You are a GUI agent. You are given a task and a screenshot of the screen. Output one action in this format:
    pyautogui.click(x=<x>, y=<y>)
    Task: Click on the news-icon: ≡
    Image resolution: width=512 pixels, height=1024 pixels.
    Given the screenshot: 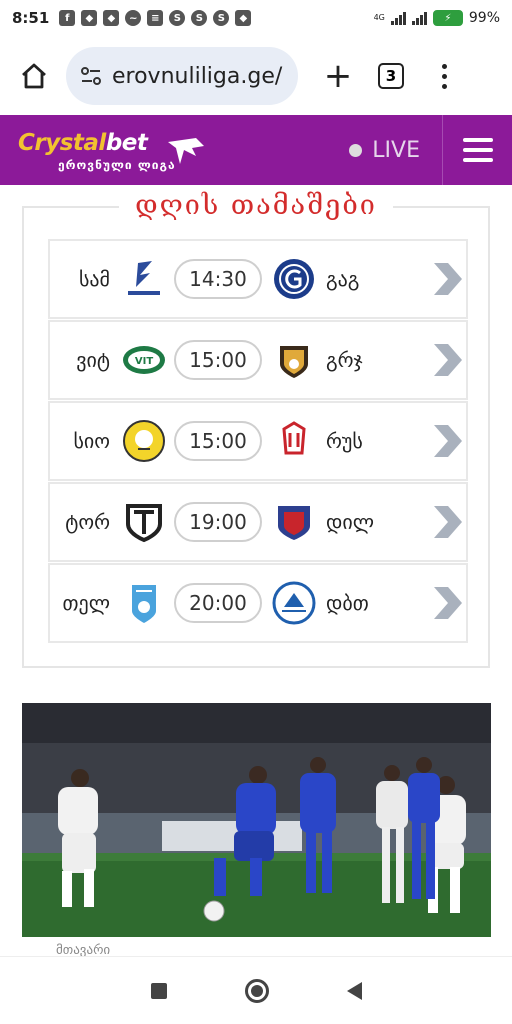 What is the action you would take?
    pyautogui.click(x=155, y=18)
    